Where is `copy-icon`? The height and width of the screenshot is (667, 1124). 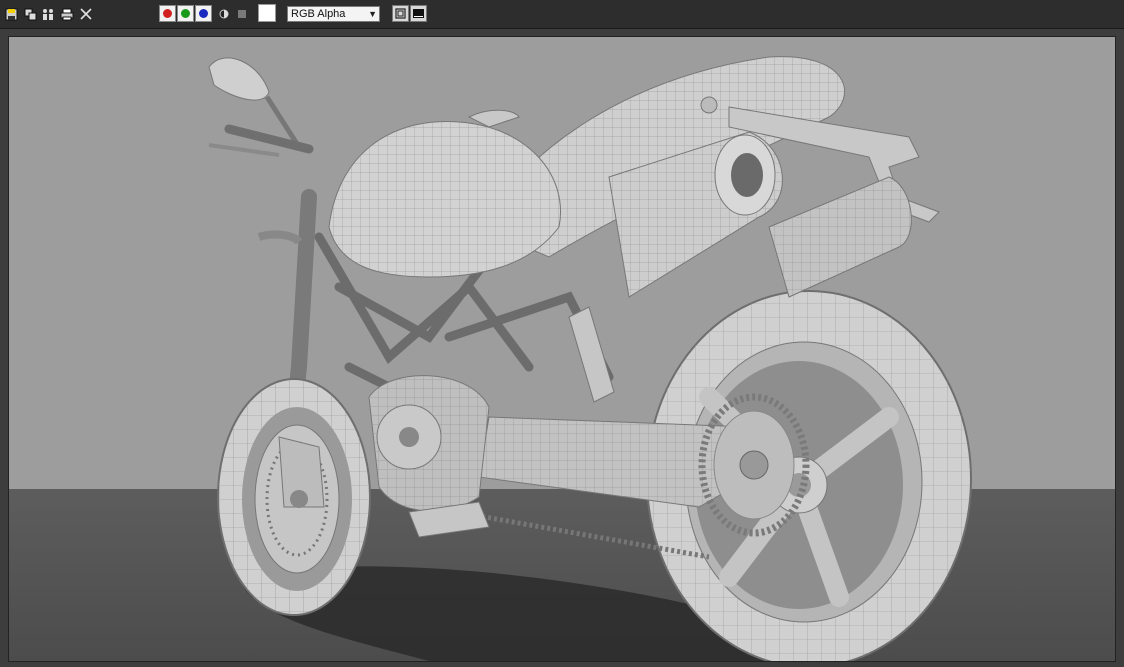 copy-icon is located at coordinates (30, 14).